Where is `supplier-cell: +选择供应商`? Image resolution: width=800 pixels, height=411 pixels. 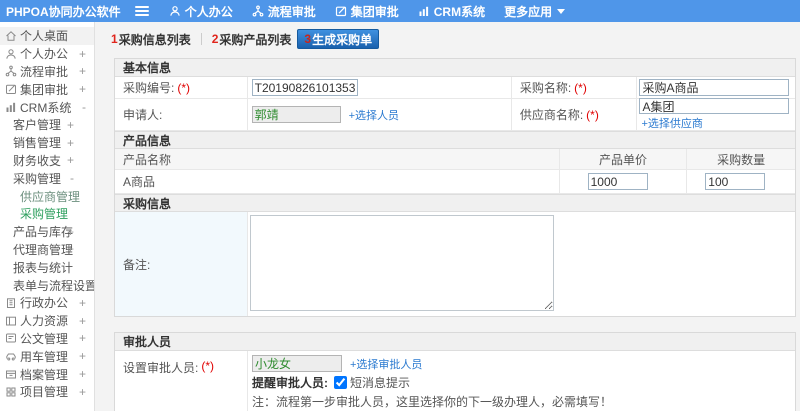 supplier-cell: +选择供应商 is located at coordinates (715, 114).